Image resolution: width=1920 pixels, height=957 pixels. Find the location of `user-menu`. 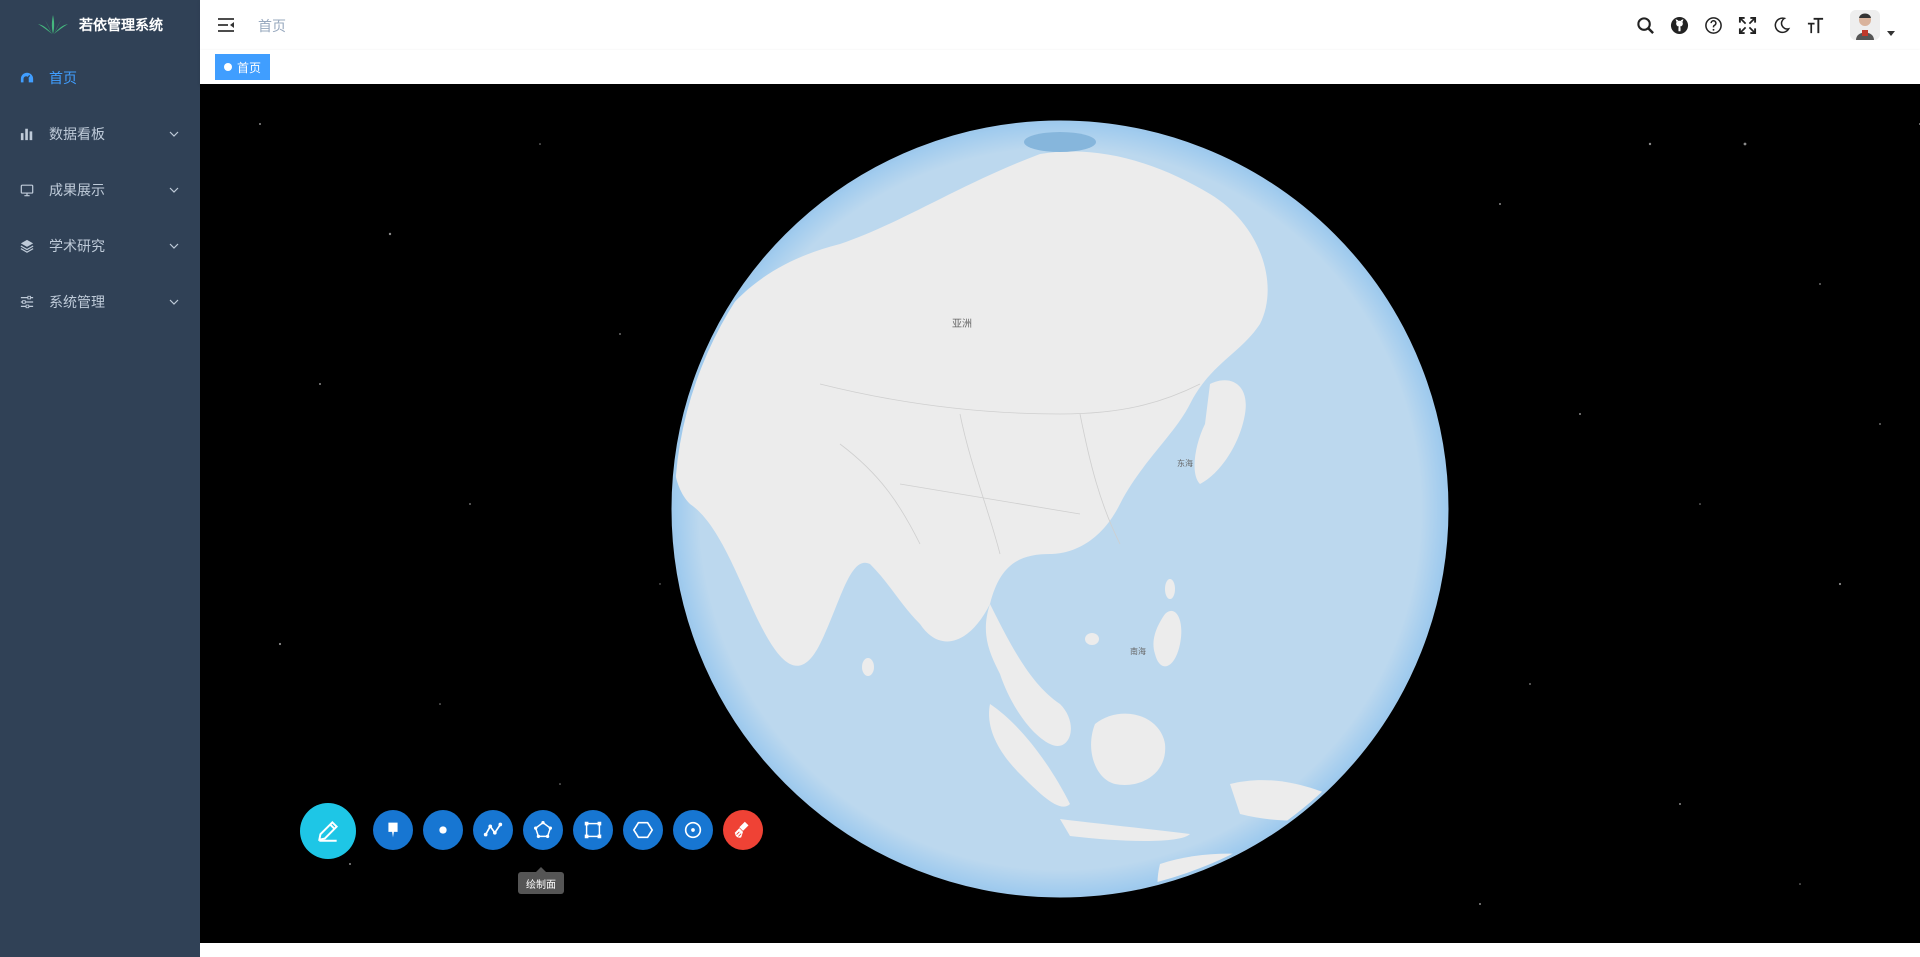

user-menu is located at coordinates (1873, 25).